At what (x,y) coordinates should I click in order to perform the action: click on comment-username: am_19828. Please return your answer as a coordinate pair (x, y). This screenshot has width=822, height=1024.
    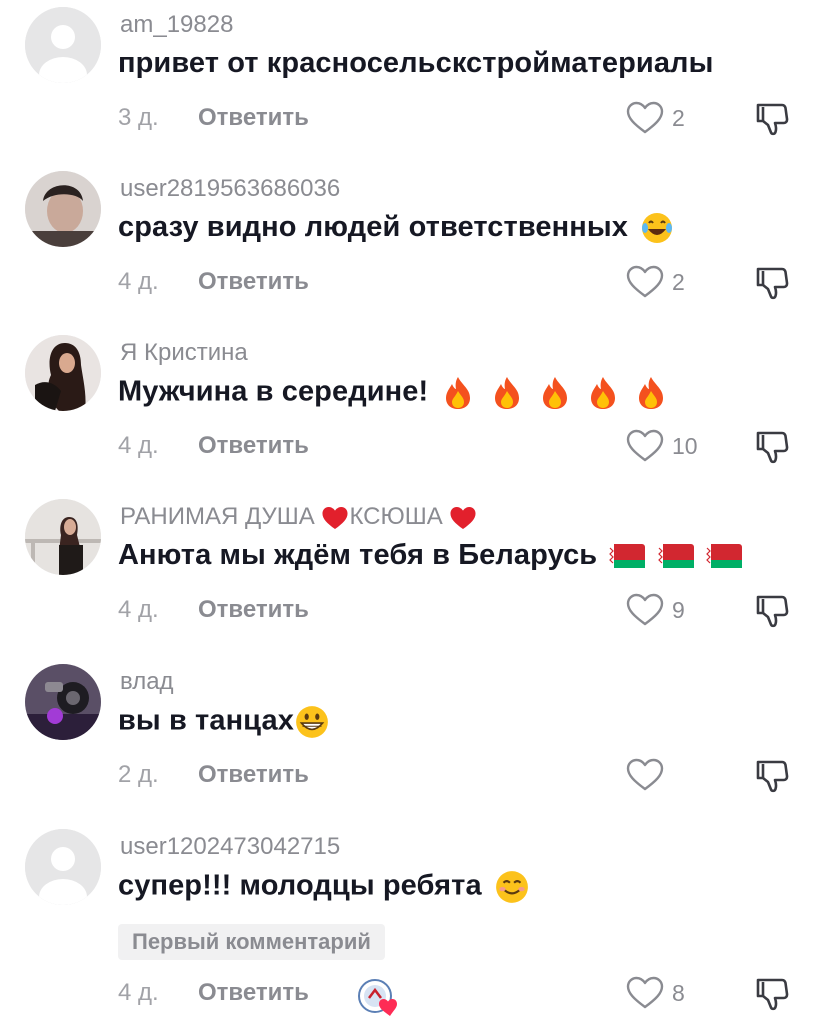
    Looking at the image, I should click on (176, 25).